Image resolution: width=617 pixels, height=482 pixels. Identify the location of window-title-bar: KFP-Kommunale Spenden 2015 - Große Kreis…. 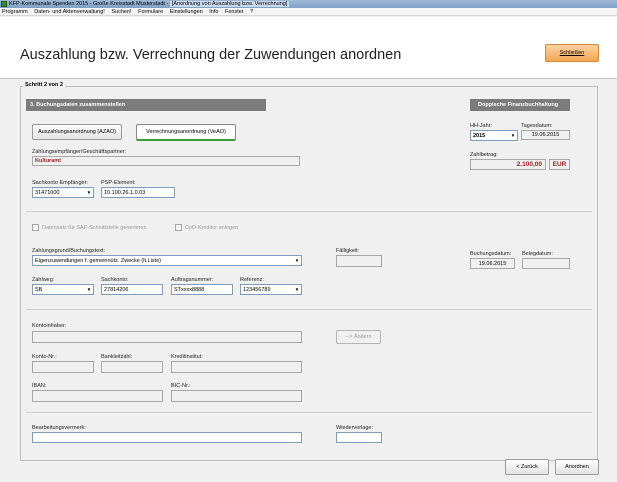
(308, 4).